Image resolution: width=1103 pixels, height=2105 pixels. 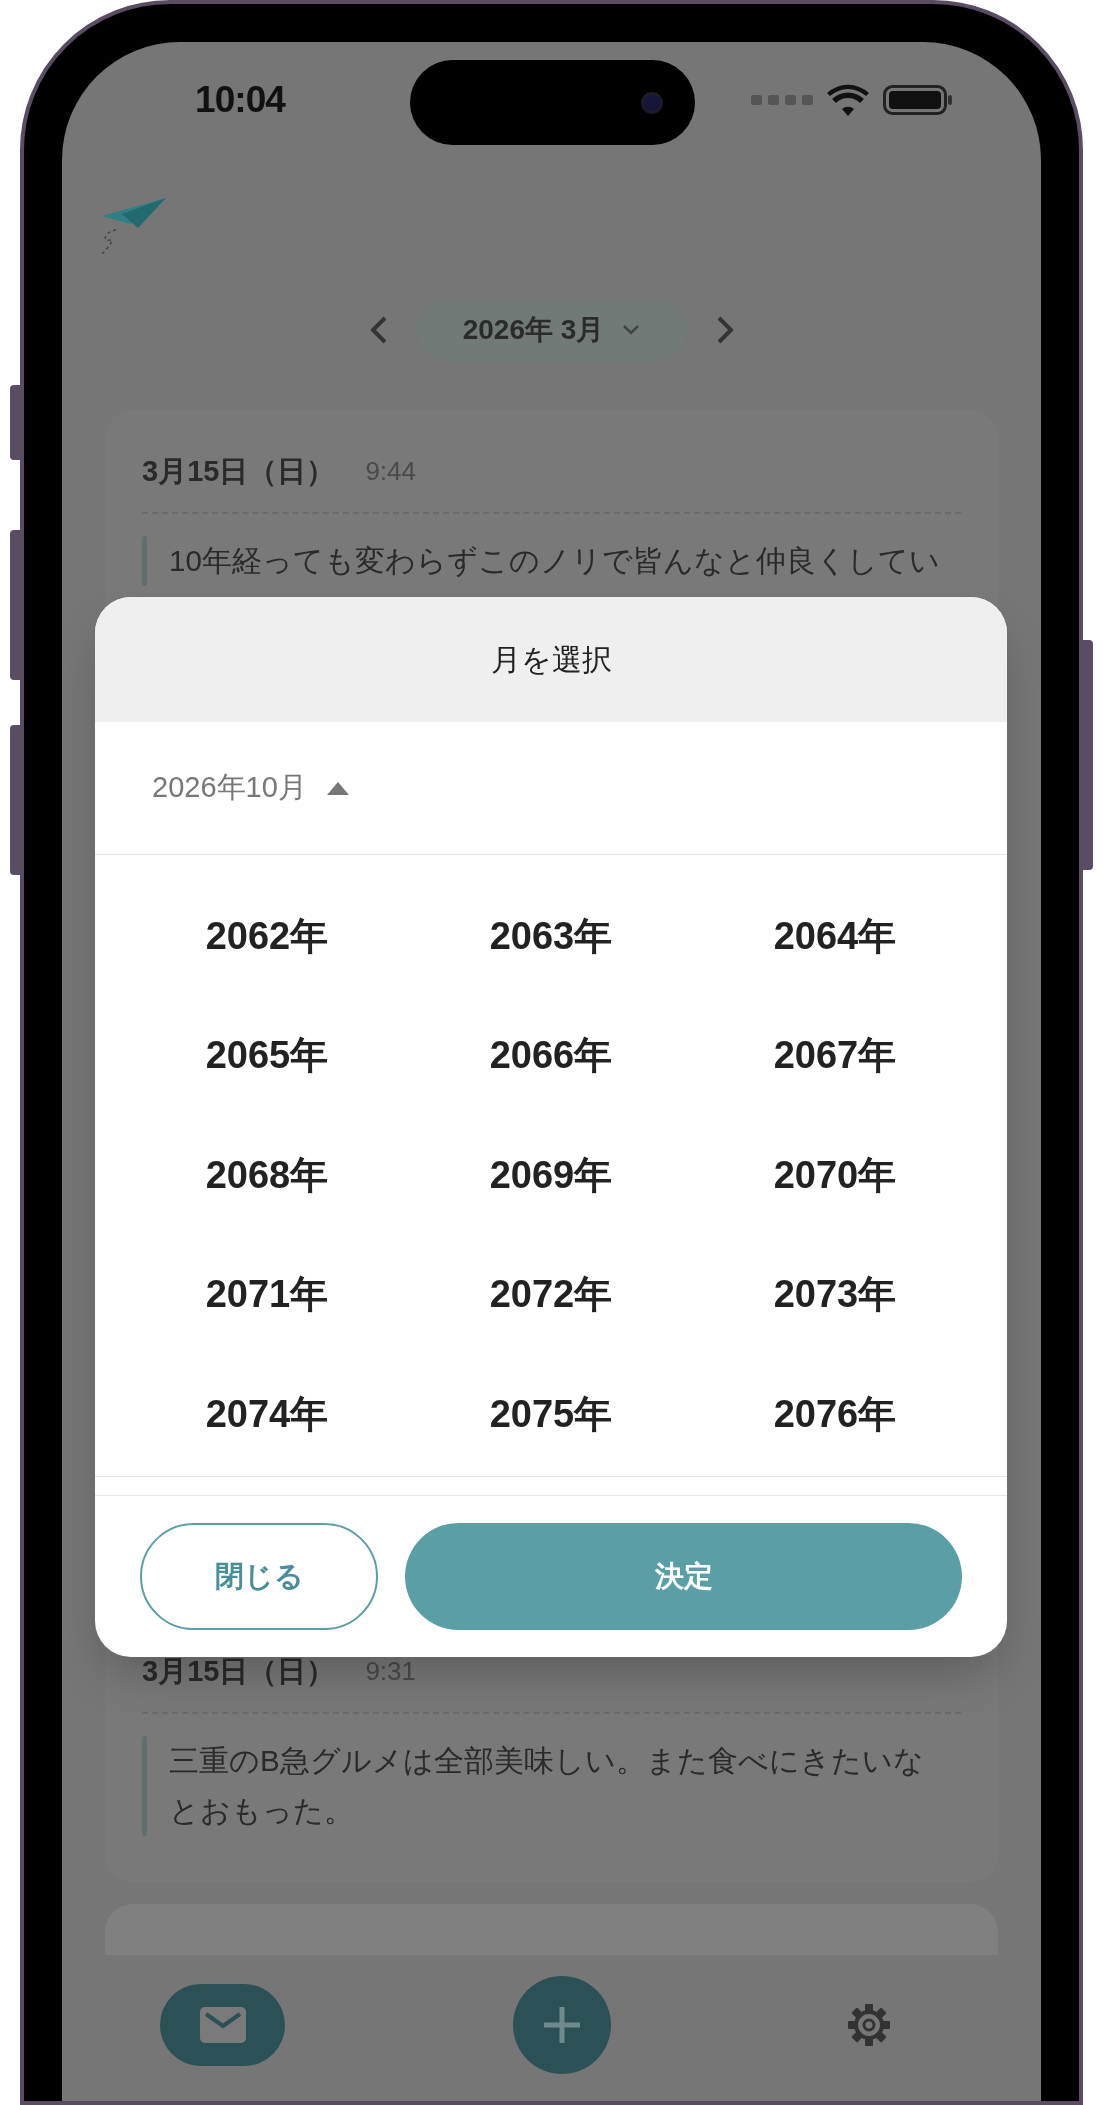 I want to click on year-option: 2064年, so click(x=835, y=936).